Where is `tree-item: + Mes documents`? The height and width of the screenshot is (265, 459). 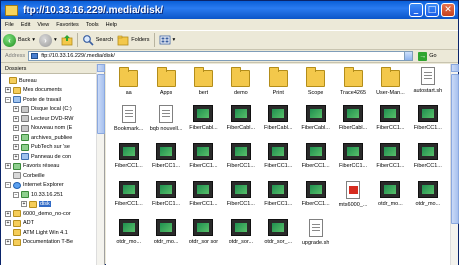
tree-item: + Mes documents is located at coordinates (52, 91).